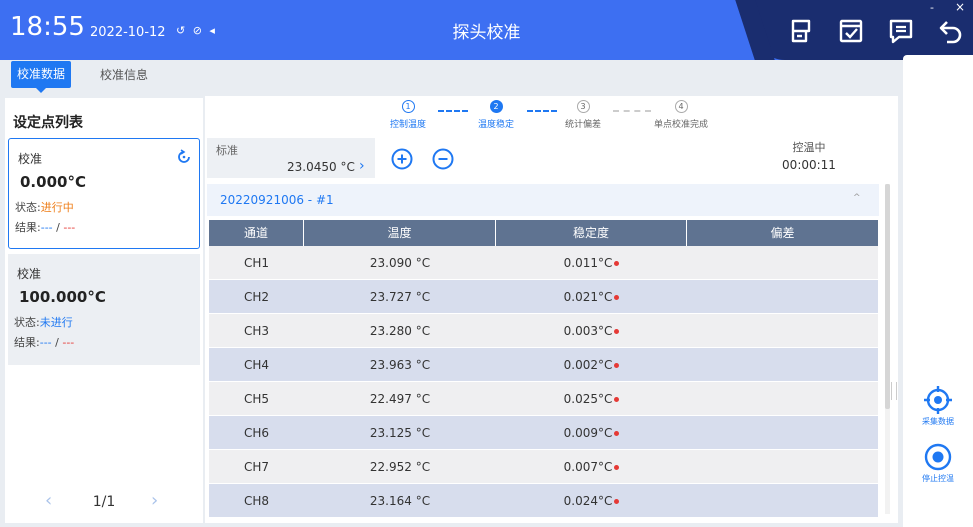  Describe the element at coordinates (782, 233) in the screenshot. I see `col-deviation: 偏差` at that location.